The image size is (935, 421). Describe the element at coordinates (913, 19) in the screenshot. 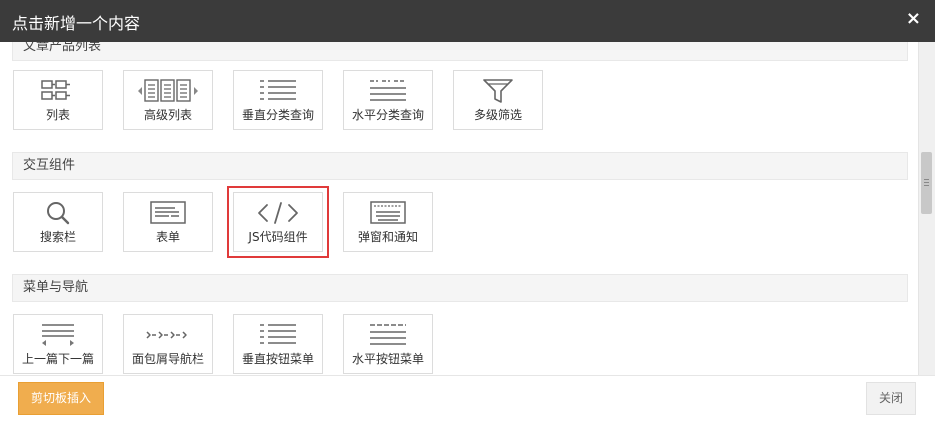

I see `close-icon: ×` at that location.